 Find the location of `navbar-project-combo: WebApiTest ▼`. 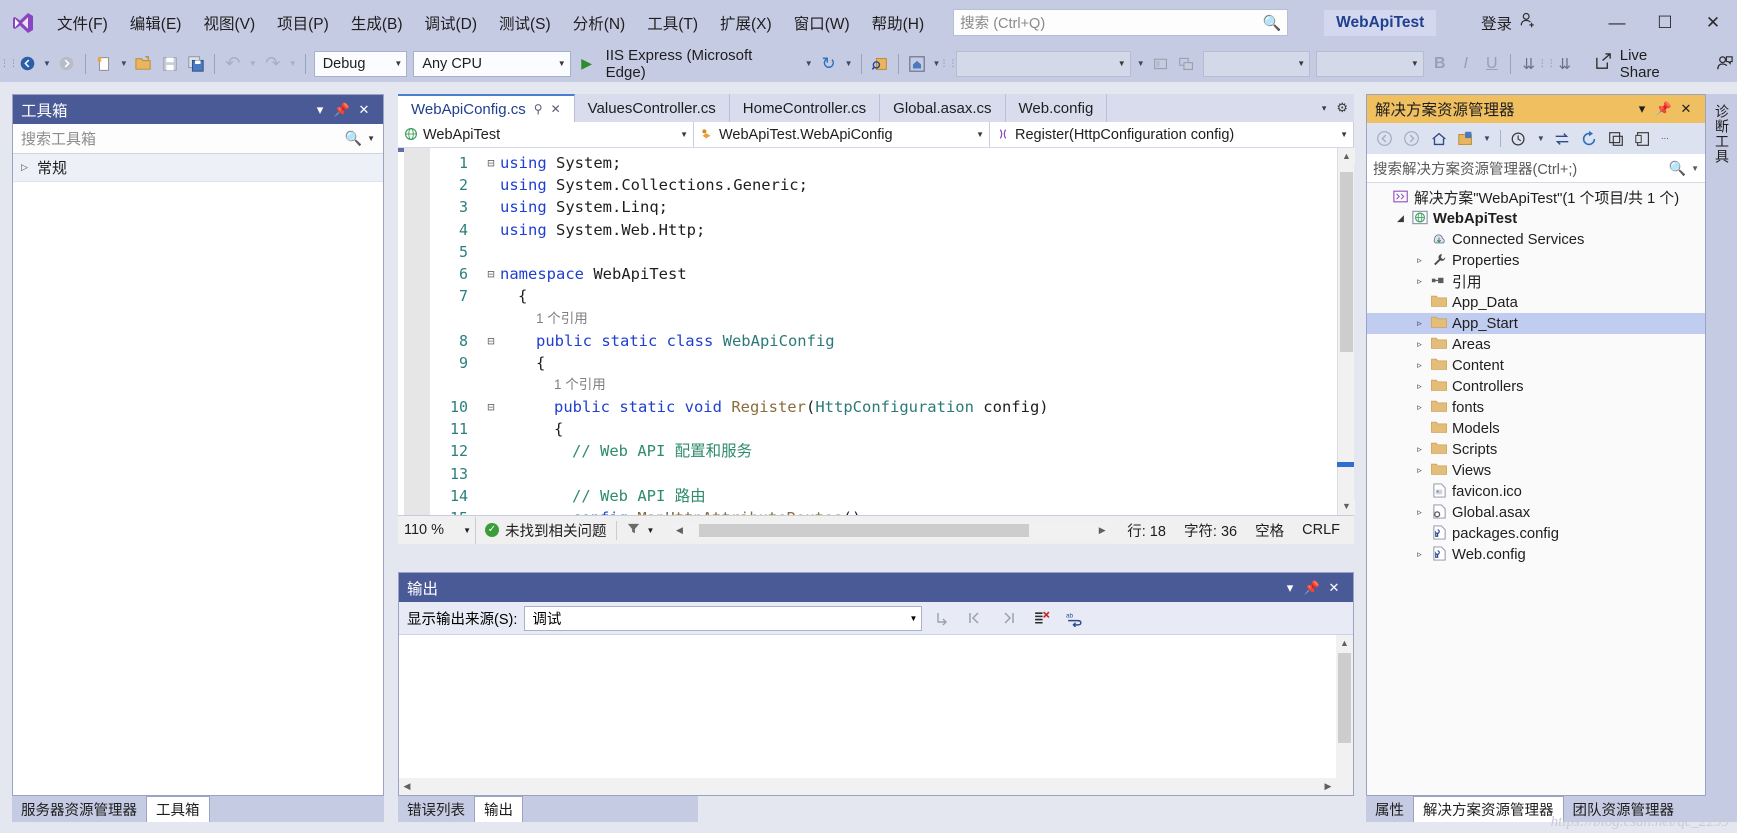

navbar-project-combo: WebApiTest ▼ is located at coordinates (546, 134).